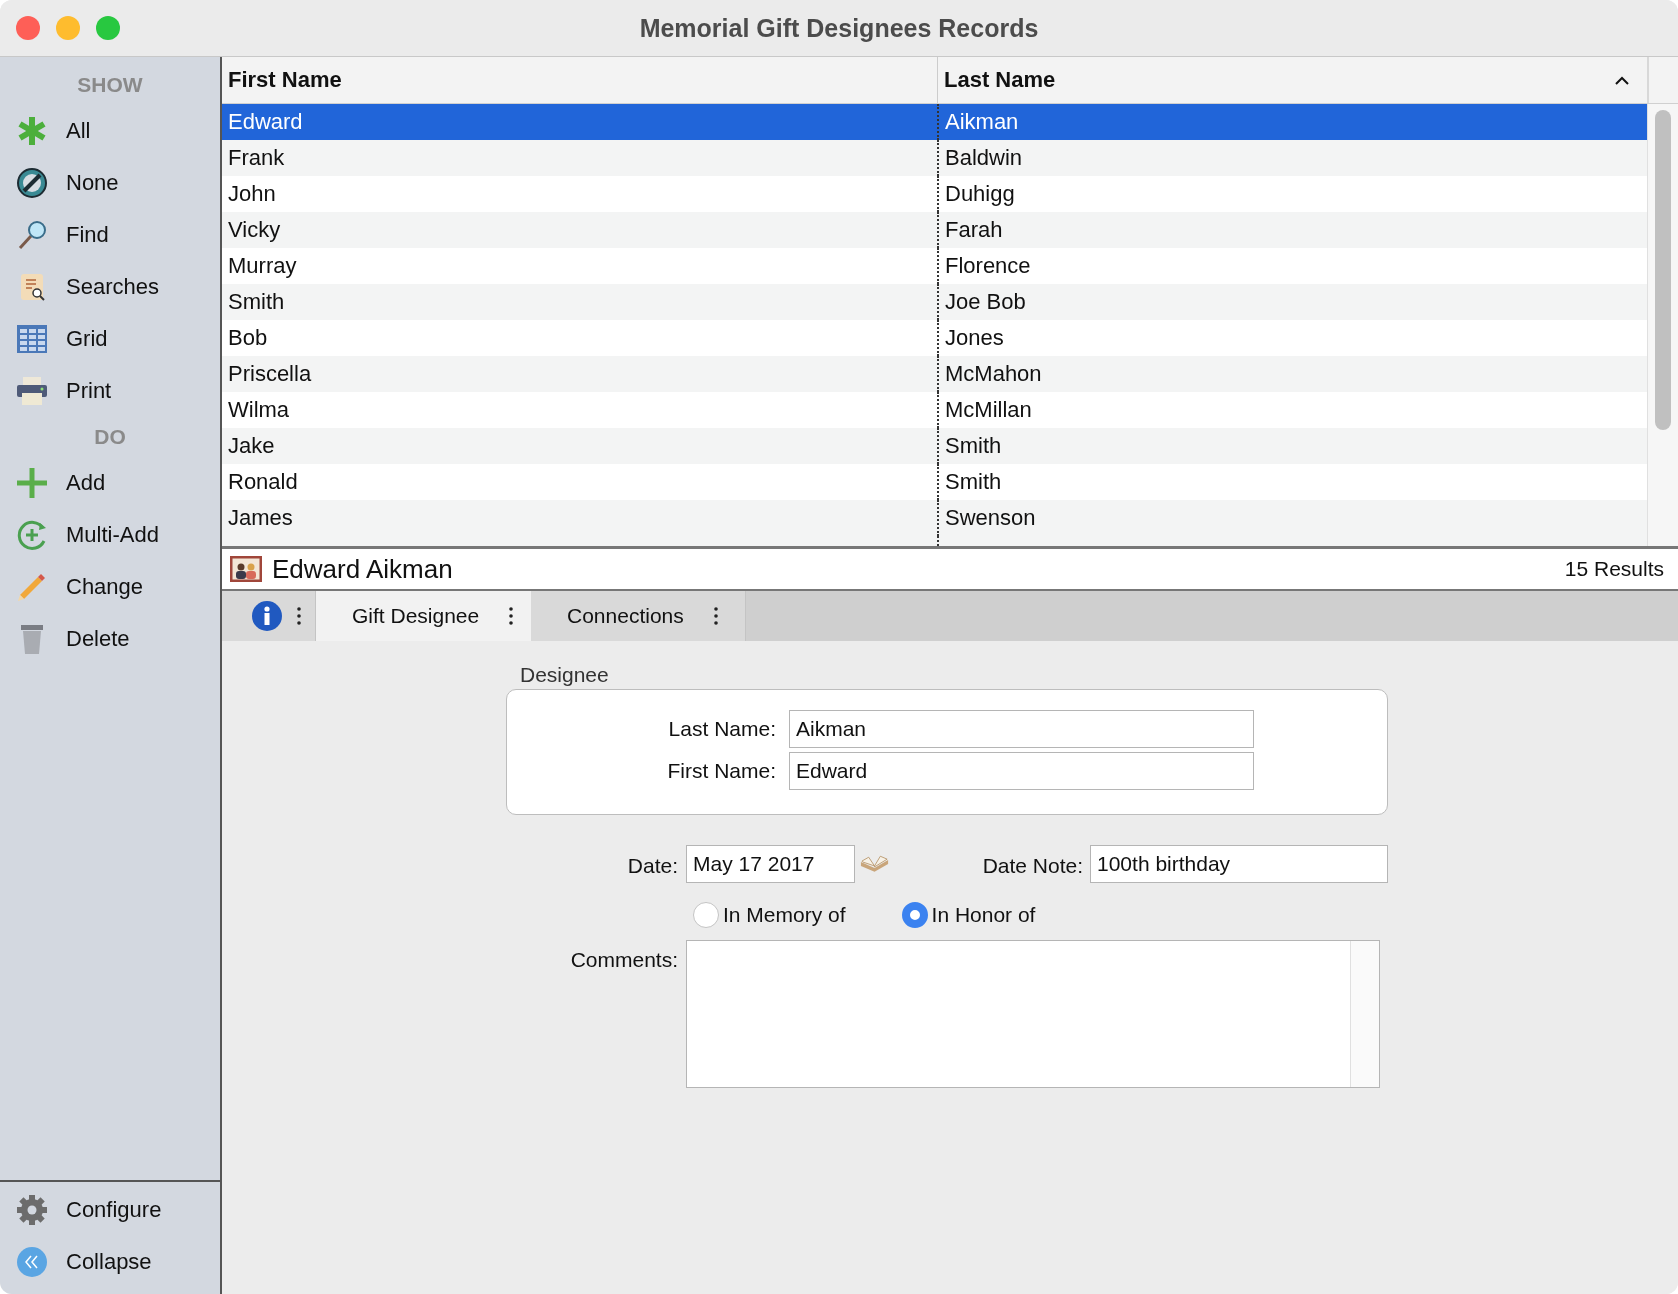 The height and width of the screenshot is (1294, 1678). What do you see at coordinates (32, 183) in the screenshot?
I see `prohibited-icon` at bounding box center [32, 183].